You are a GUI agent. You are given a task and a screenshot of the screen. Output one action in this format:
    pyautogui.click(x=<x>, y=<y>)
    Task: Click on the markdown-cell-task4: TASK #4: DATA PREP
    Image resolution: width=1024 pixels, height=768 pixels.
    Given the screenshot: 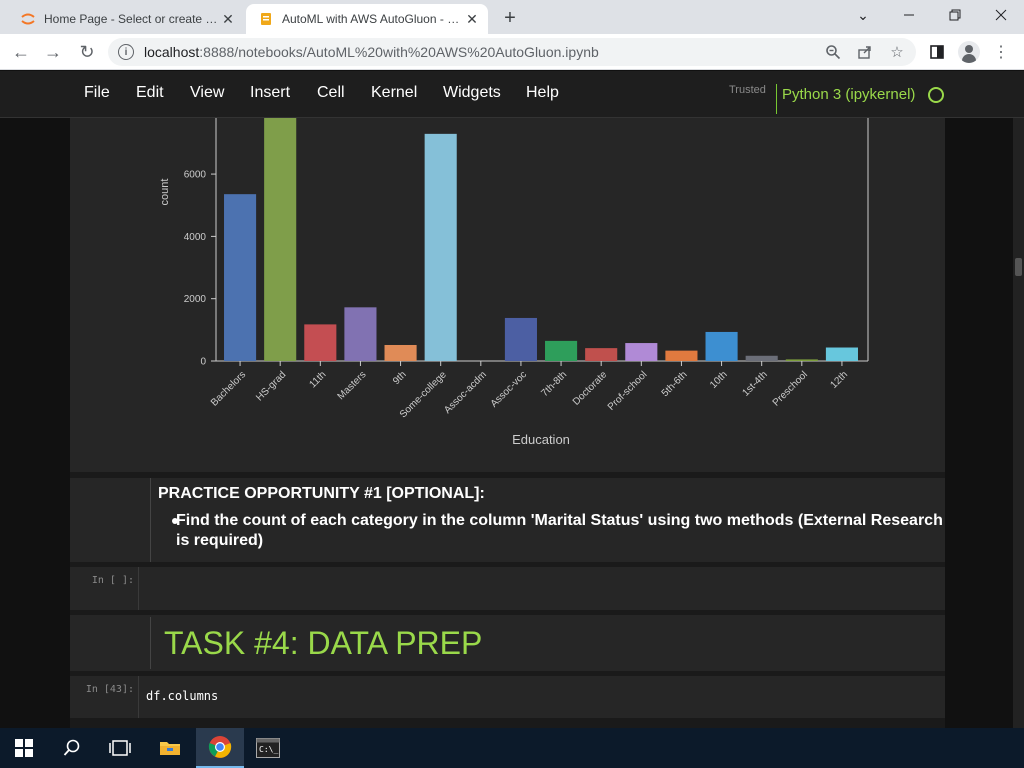 What is the action you would take?
    pyautogui.click(x=507, y=643)
    